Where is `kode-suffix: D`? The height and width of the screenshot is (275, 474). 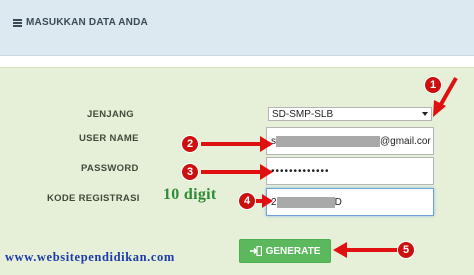
kode-suffix: D is located at coordinates (338, 202).